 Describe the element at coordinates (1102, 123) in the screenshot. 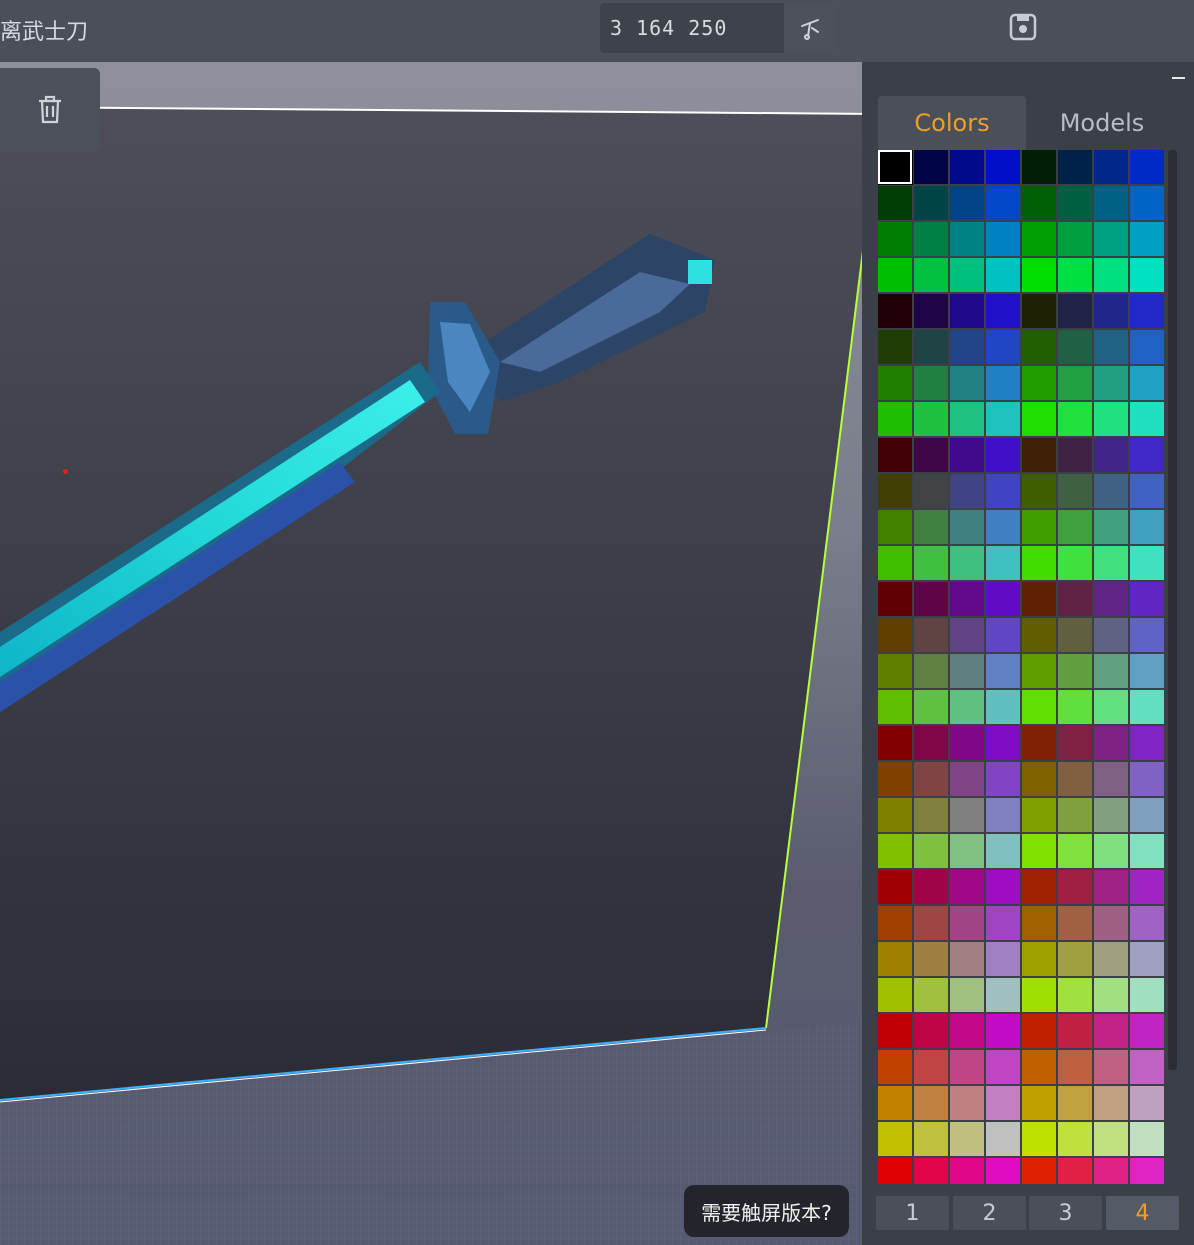

I see `tab-models: Models` at that location.